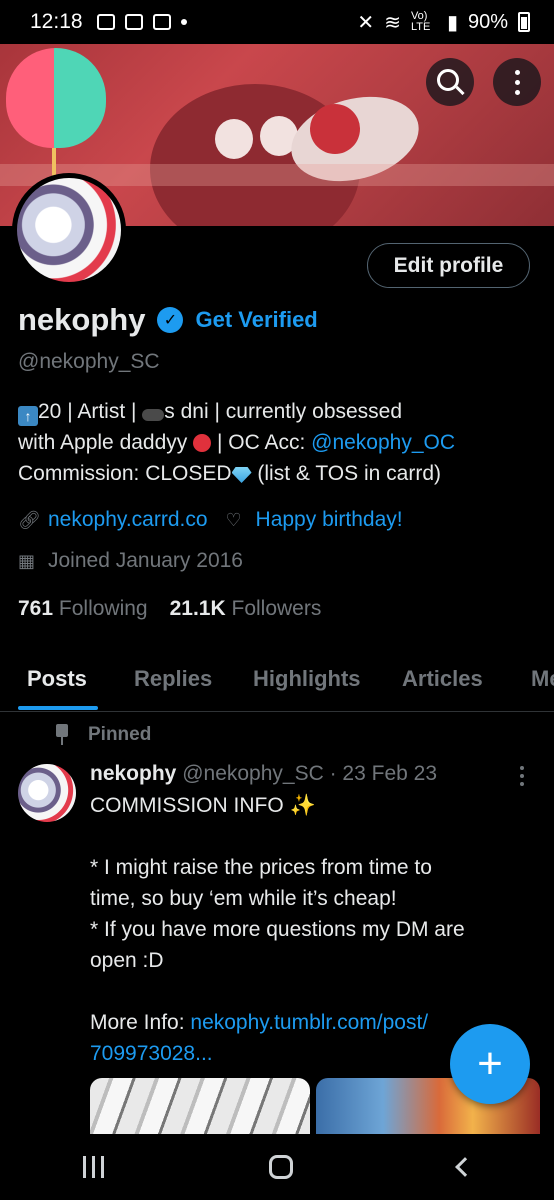 The height and width of the screenshot is (1200, 554). I want to click on post-line: time, so buy ‘em while it’s cheap!, so click(243, 898).